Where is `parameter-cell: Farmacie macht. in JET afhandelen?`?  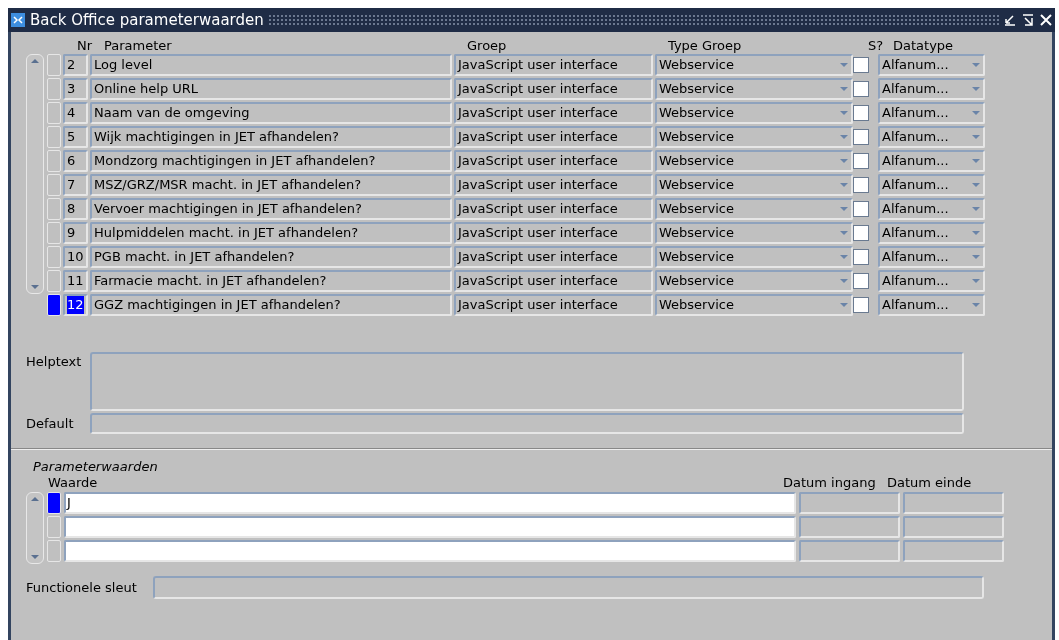 parameter-cell: Farmacie macht. in JET afhandelen? is located at coordinates (271, 281).